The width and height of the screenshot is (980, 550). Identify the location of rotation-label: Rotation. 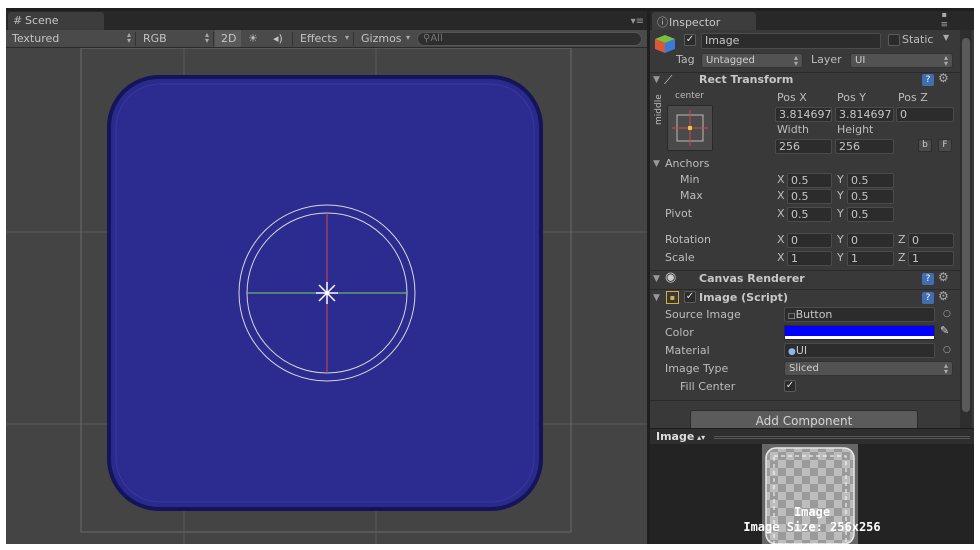
(688, 239).